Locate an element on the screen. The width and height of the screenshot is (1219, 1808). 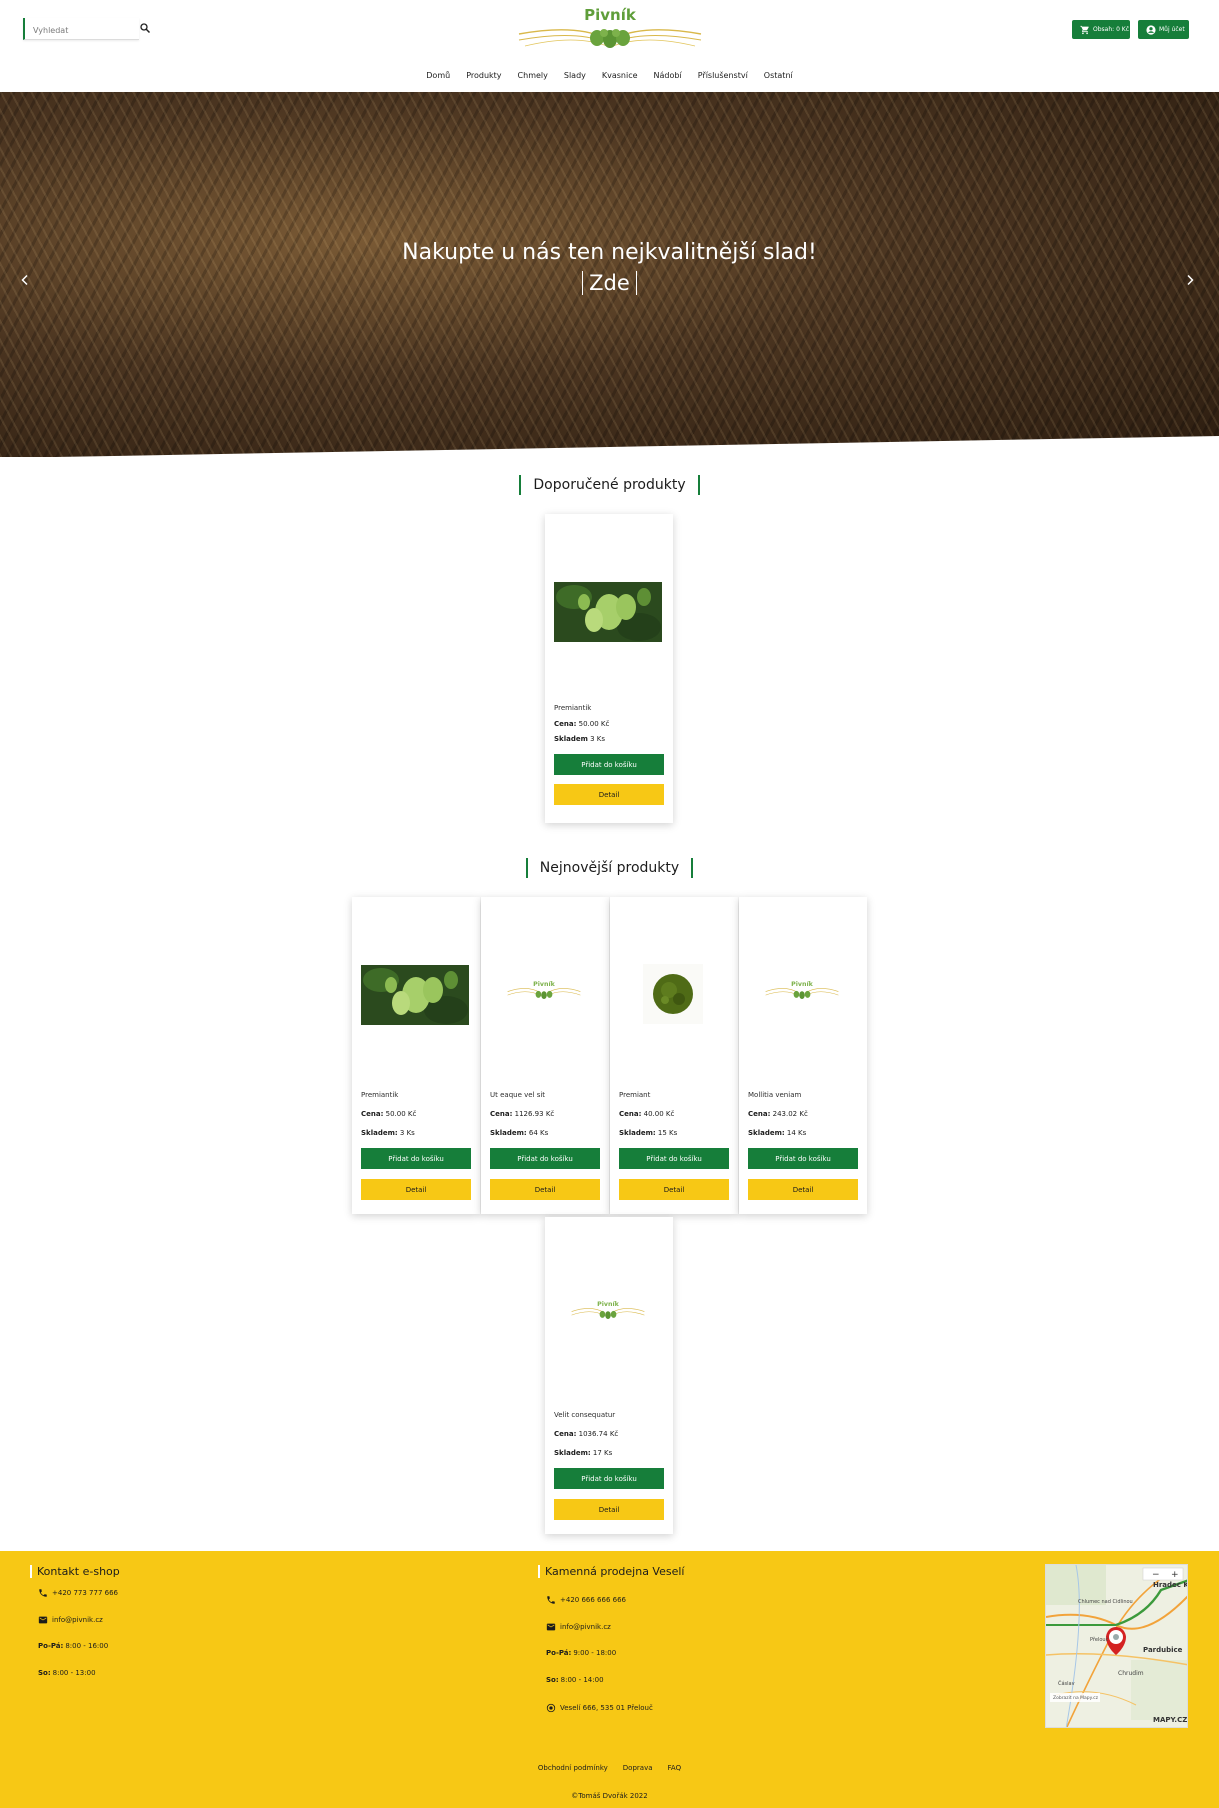
product-stock: Skladem: 15 Ks is located at coordinates (648, 1133).